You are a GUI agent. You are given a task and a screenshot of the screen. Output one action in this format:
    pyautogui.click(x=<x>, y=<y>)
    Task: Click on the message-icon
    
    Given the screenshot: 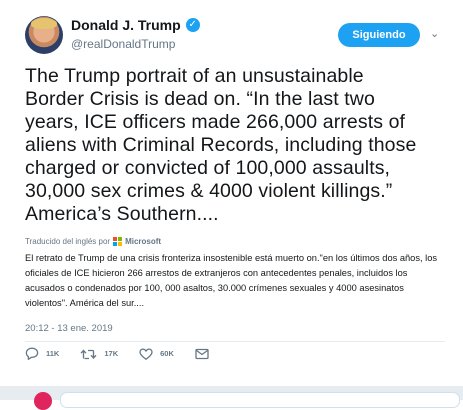 What is the action you would take?
    pyautogui.click(x=202, y=353)
    